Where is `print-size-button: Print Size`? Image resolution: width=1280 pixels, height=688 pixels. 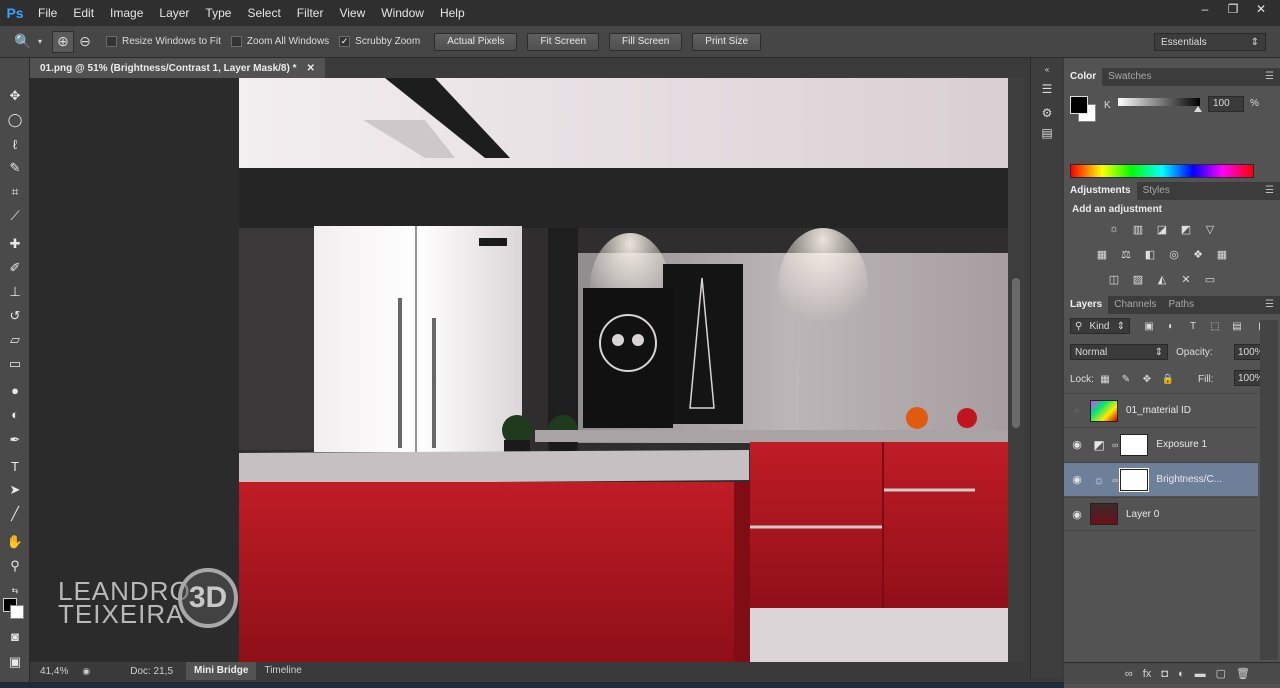 print-size-button: Print Size is located at coordinates (727, 41).